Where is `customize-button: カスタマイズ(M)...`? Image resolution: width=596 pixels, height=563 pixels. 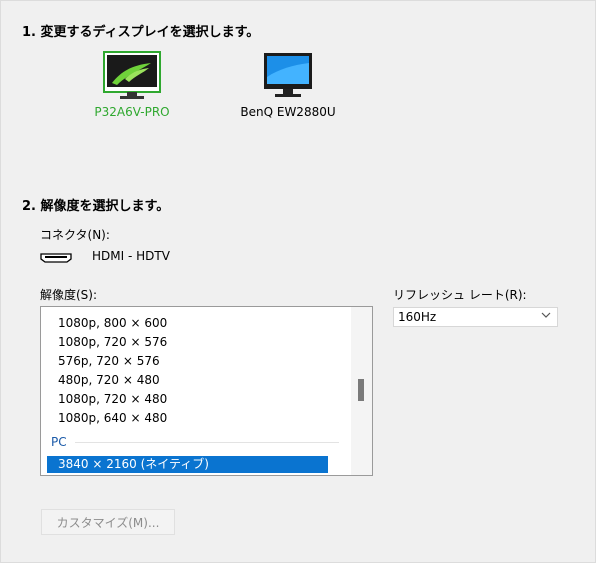 customize-button: カスタマイズ(M)... is located at coordinates (108, 522).